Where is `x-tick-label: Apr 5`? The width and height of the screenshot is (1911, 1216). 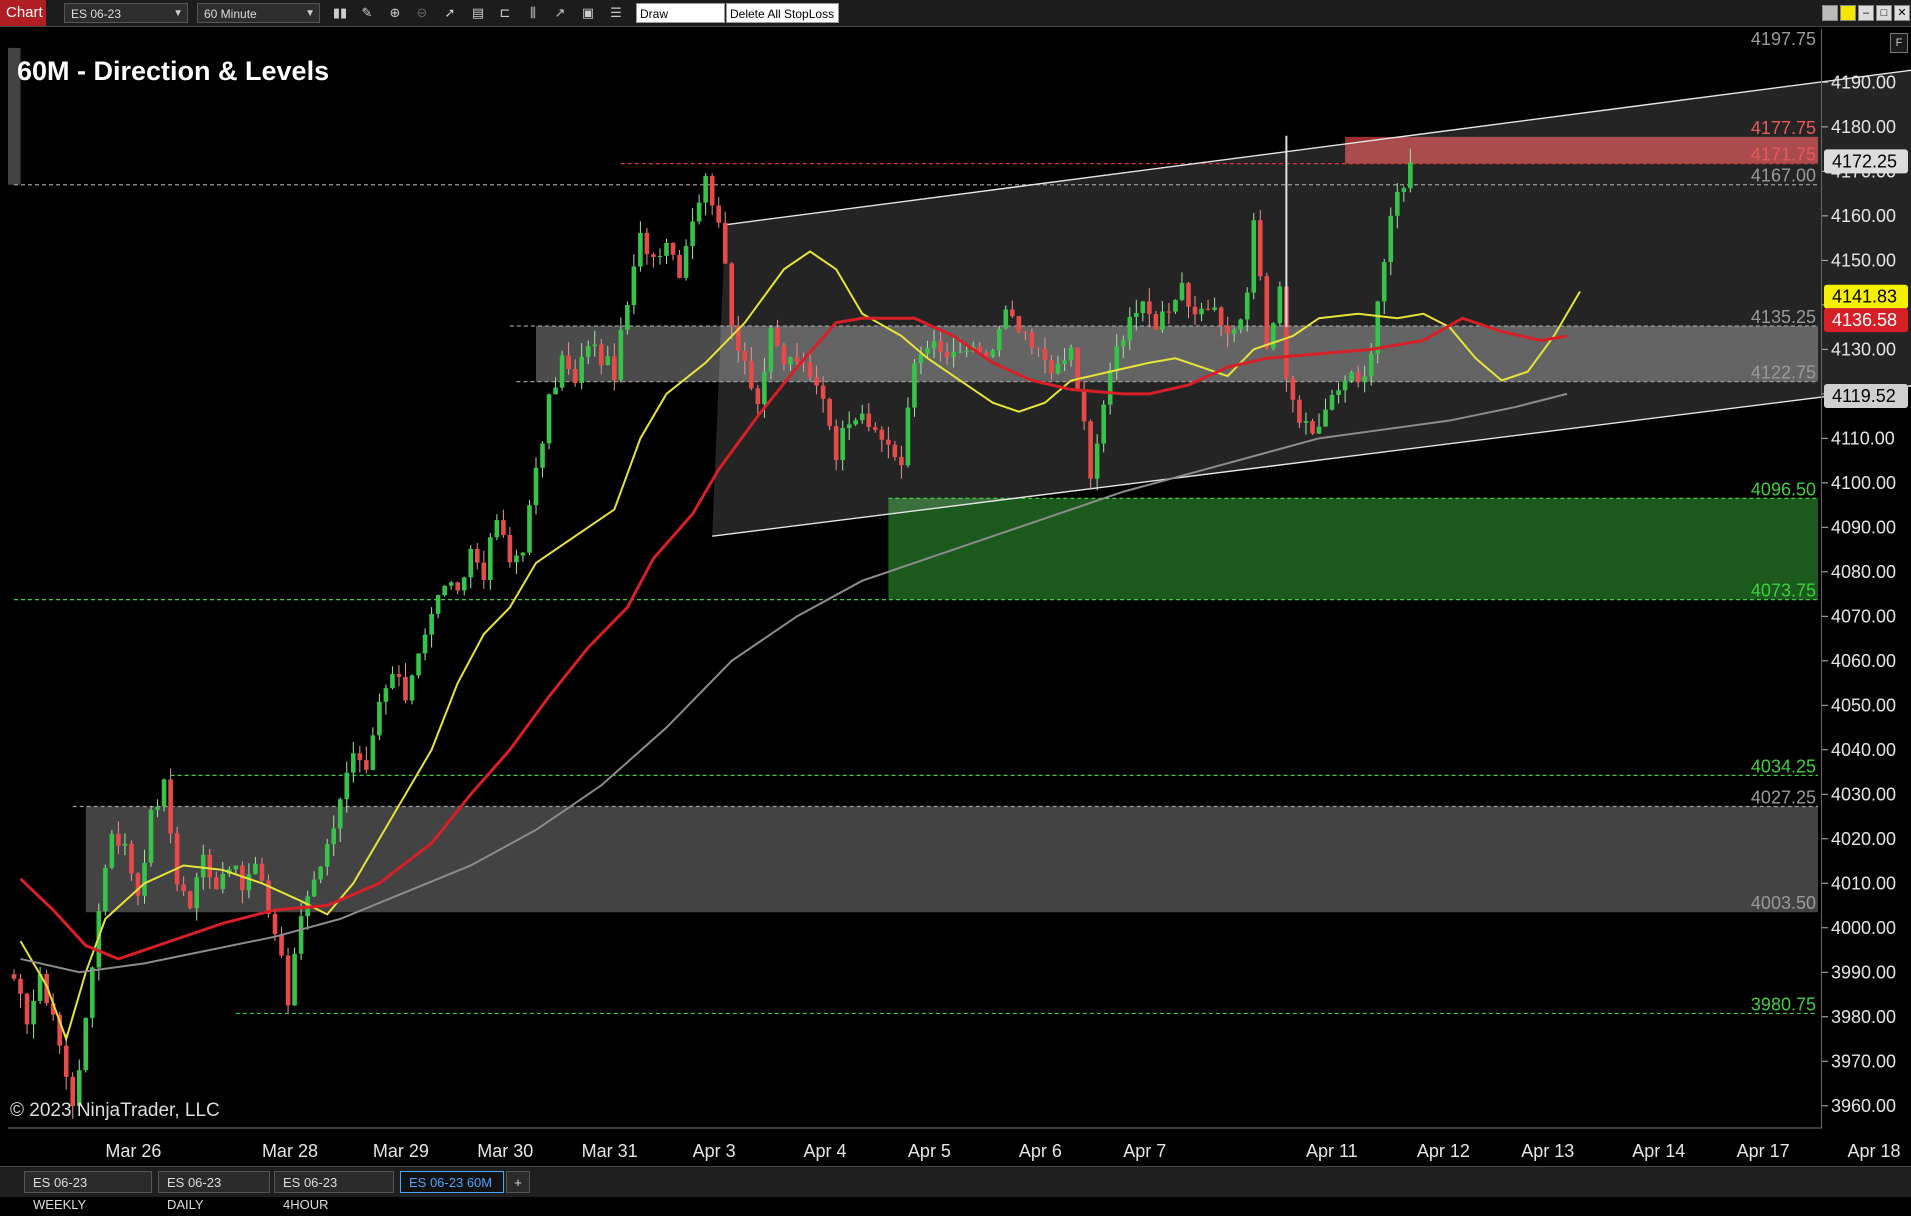 x-tick-label: Apr 5 is located at coordinates (929, 1151).